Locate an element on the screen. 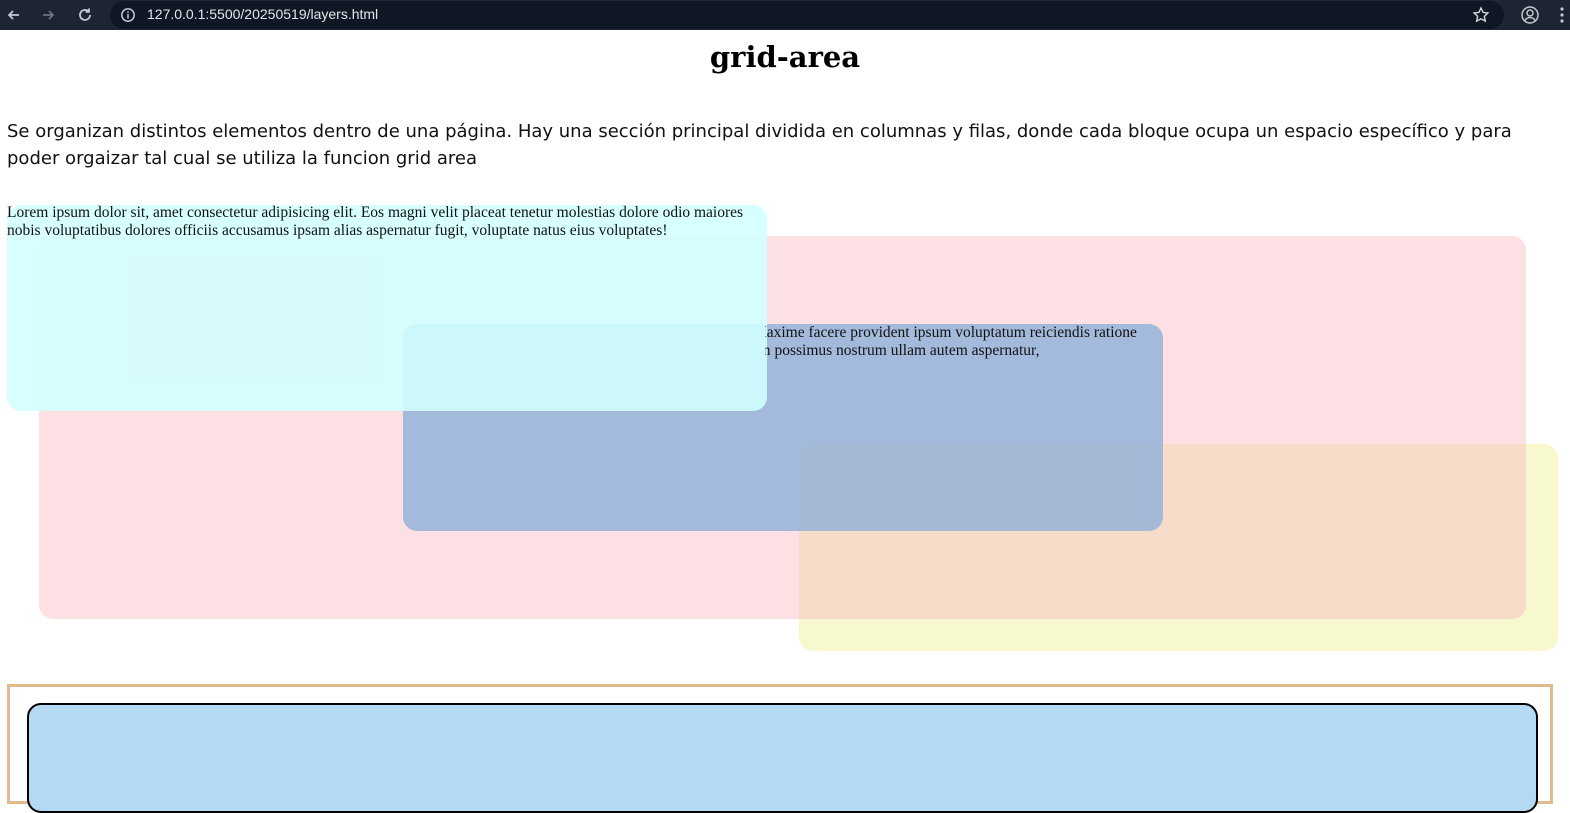 This screenshot has width=1570, height=813. url-text: 127.0.0.1:5500/20250519/layers.html is located at coordinates (262, 14).